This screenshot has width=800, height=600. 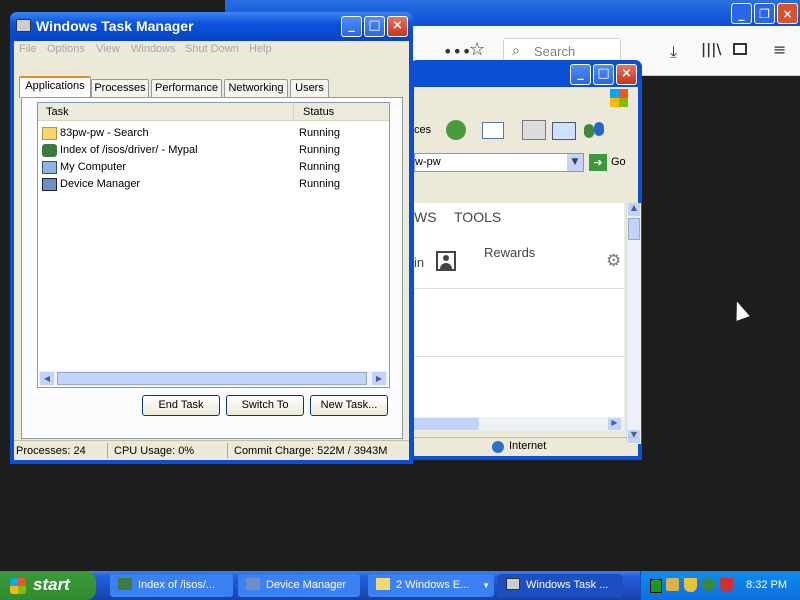 What do you see at coordinates (212, 133) in the screenshot?
I see `table-row: 83pw-pw - Search Running` at bounding box center [212, 133].